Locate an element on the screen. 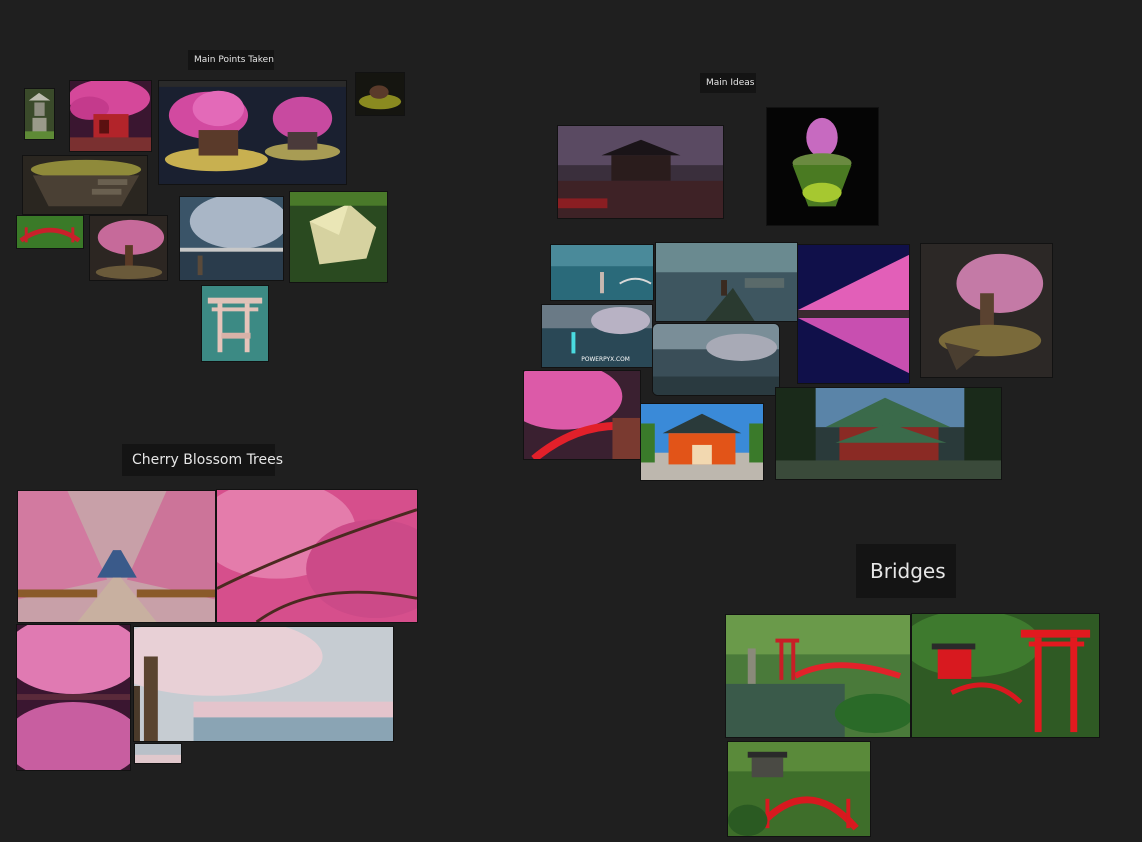 This screenshot has width=1142, height=842. cherry-tree-path-image is located at coordinates (116, 556).